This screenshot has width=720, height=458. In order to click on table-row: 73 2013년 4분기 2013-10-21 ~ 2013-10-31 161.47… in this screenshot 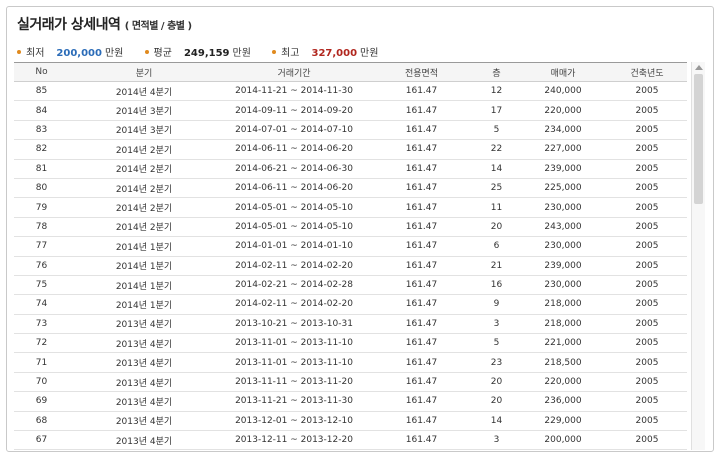, I will do `click(350, 324)`.